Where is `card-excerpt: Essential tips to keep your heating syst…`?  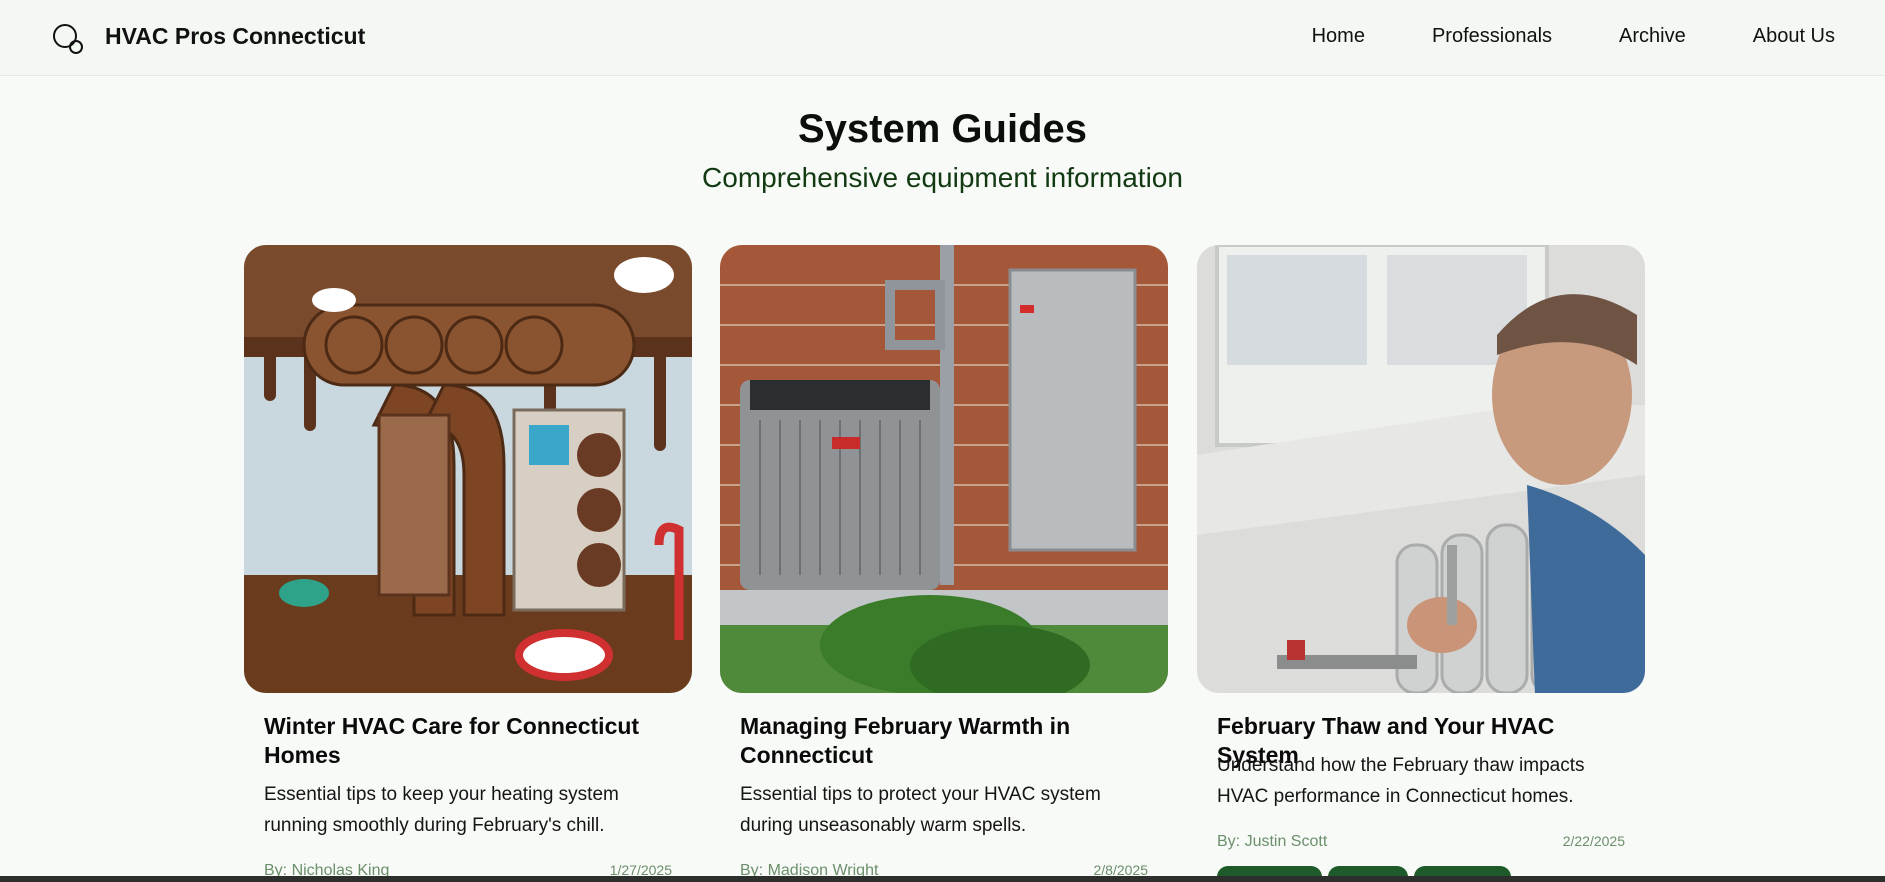
card-excerpt: Essential tips to keep your heating syst… is located at coordinates (441, 810).